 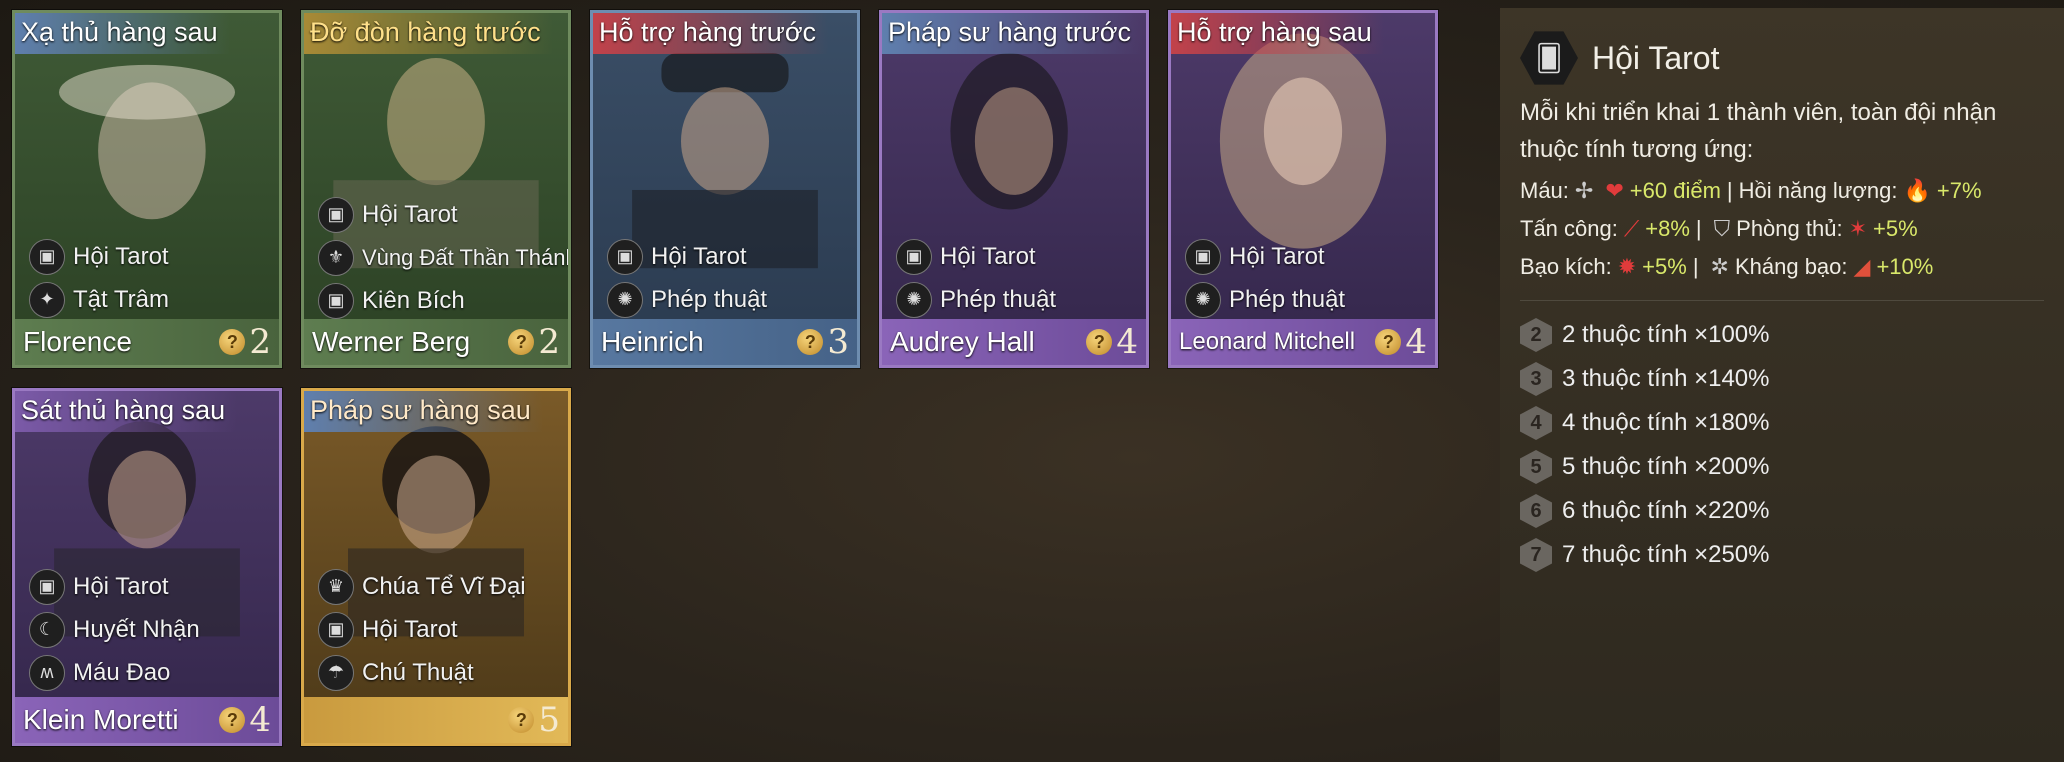 I want to click on trait-row: ✦ Tật Trâm, so click(x=99, y=299).